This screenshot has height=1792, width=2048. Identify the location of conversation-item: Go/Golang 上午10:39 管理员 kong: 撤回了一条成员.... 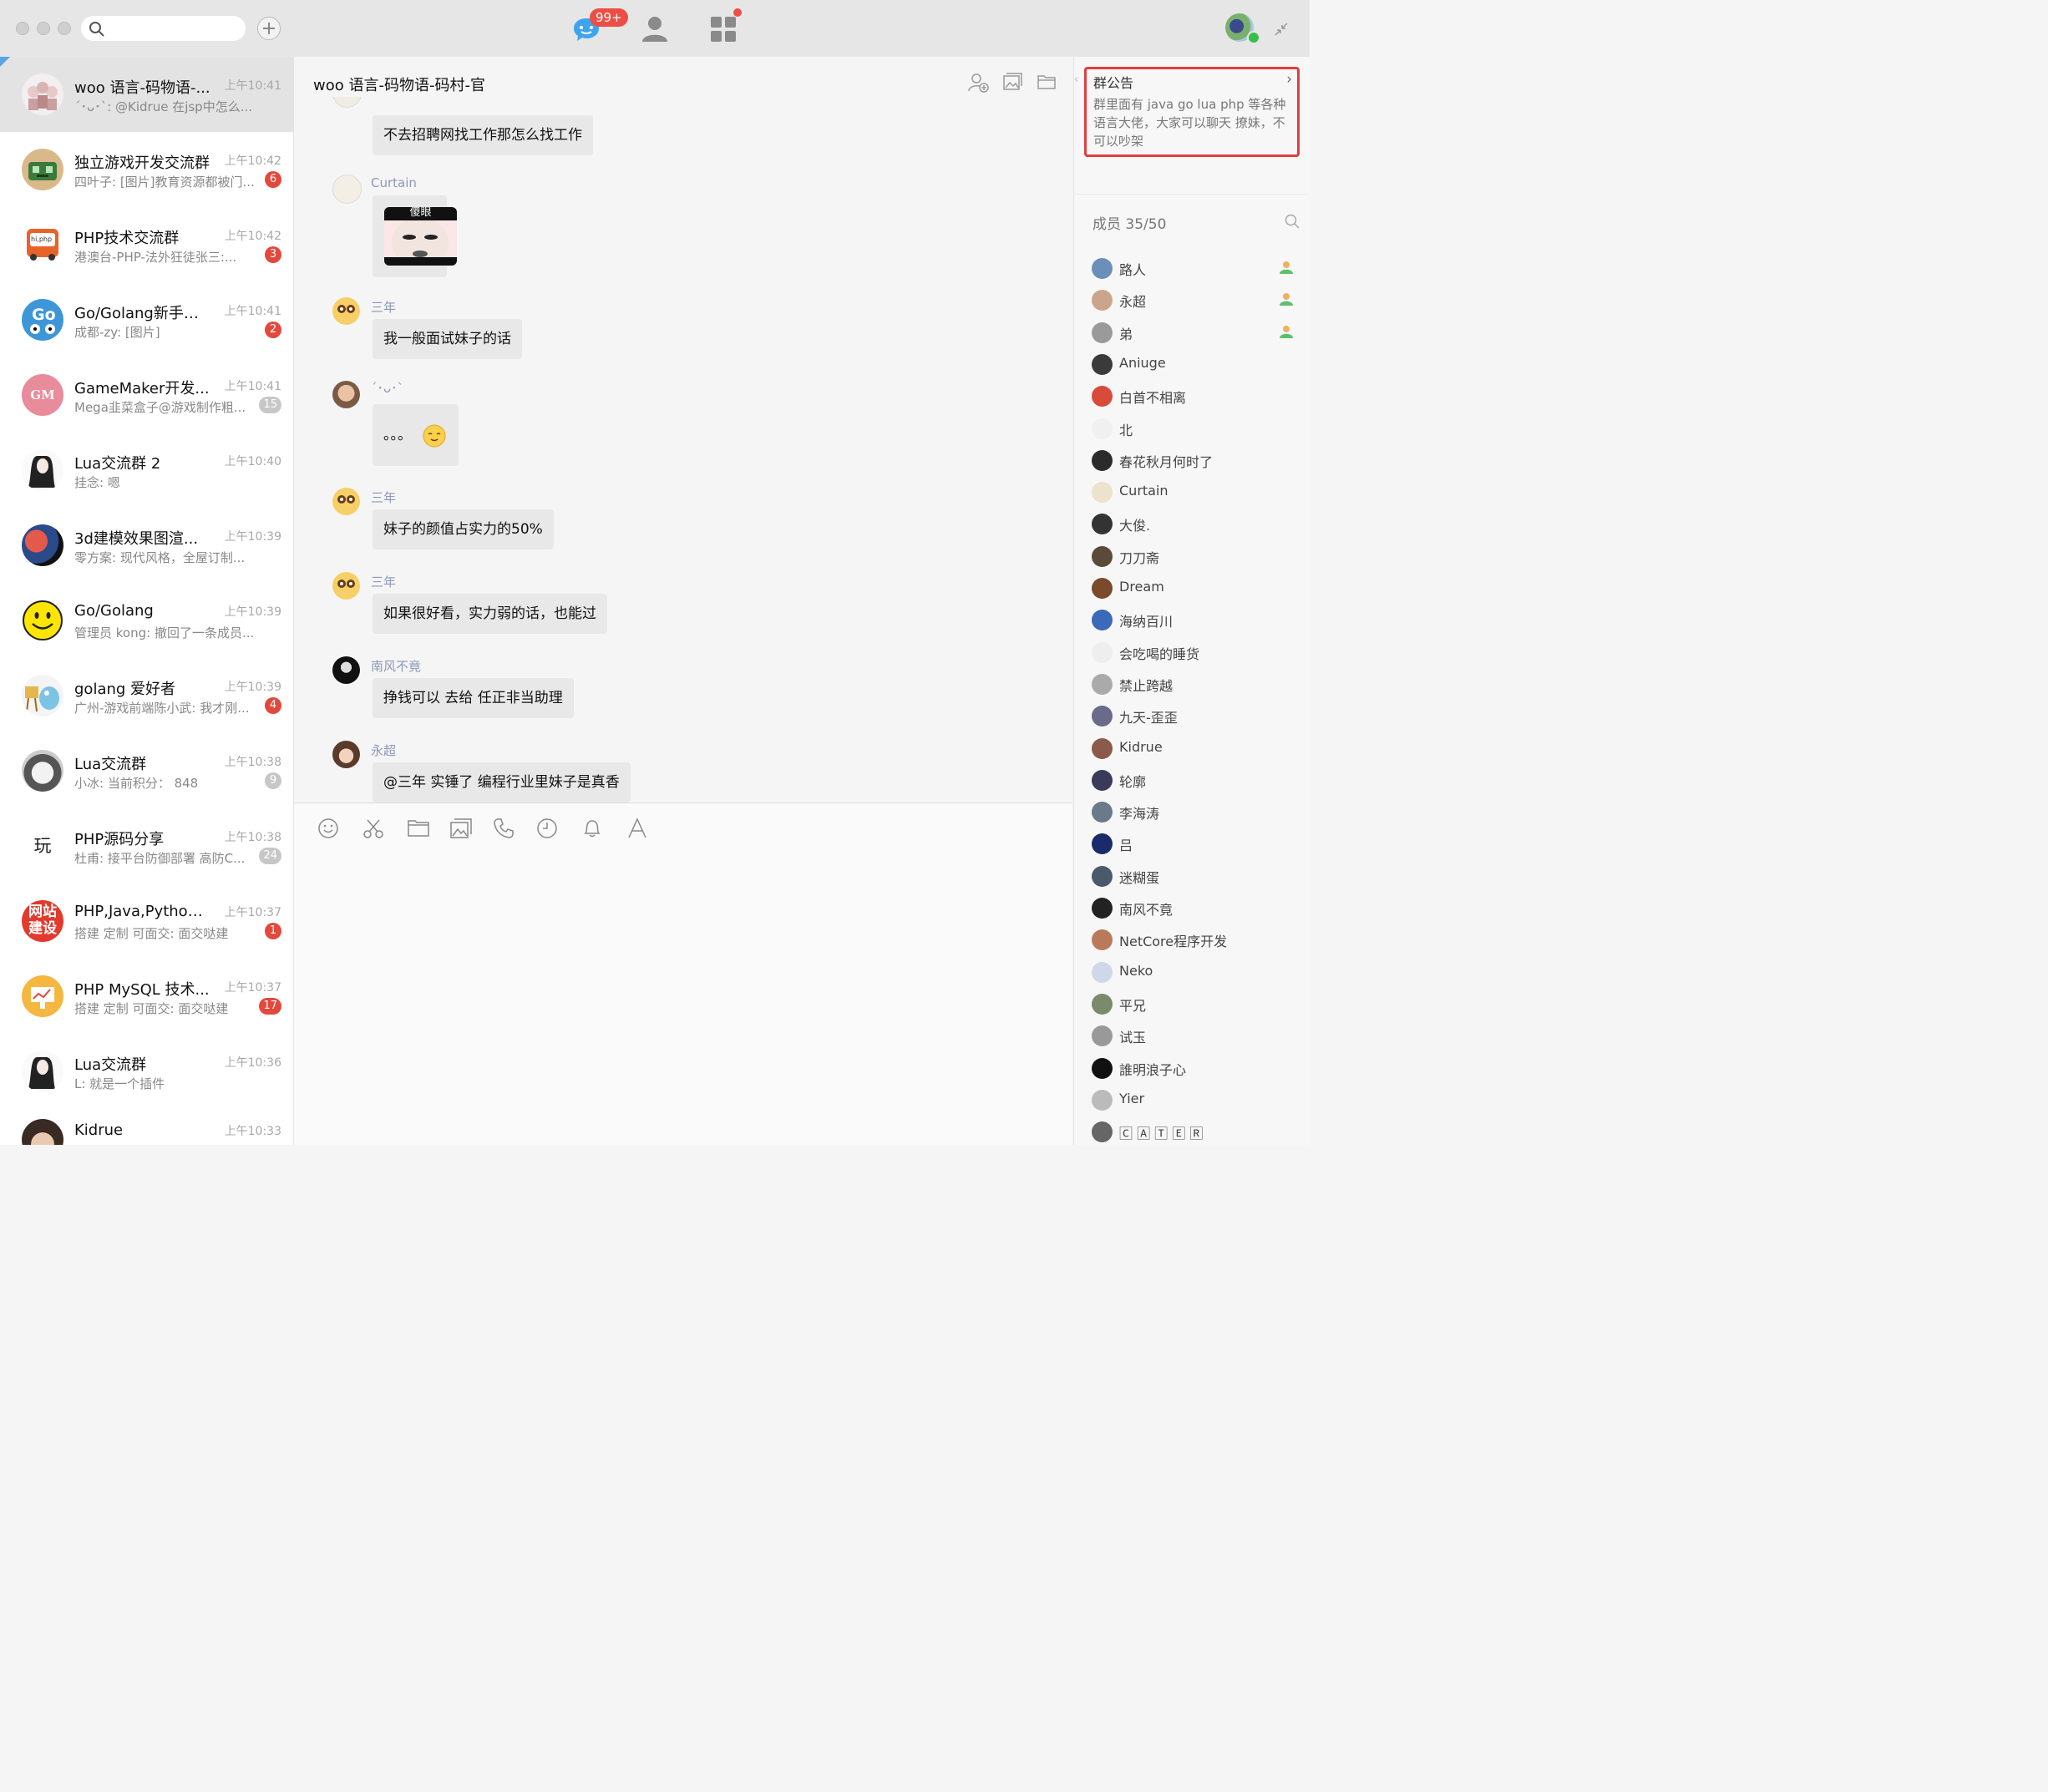
(146, 620).